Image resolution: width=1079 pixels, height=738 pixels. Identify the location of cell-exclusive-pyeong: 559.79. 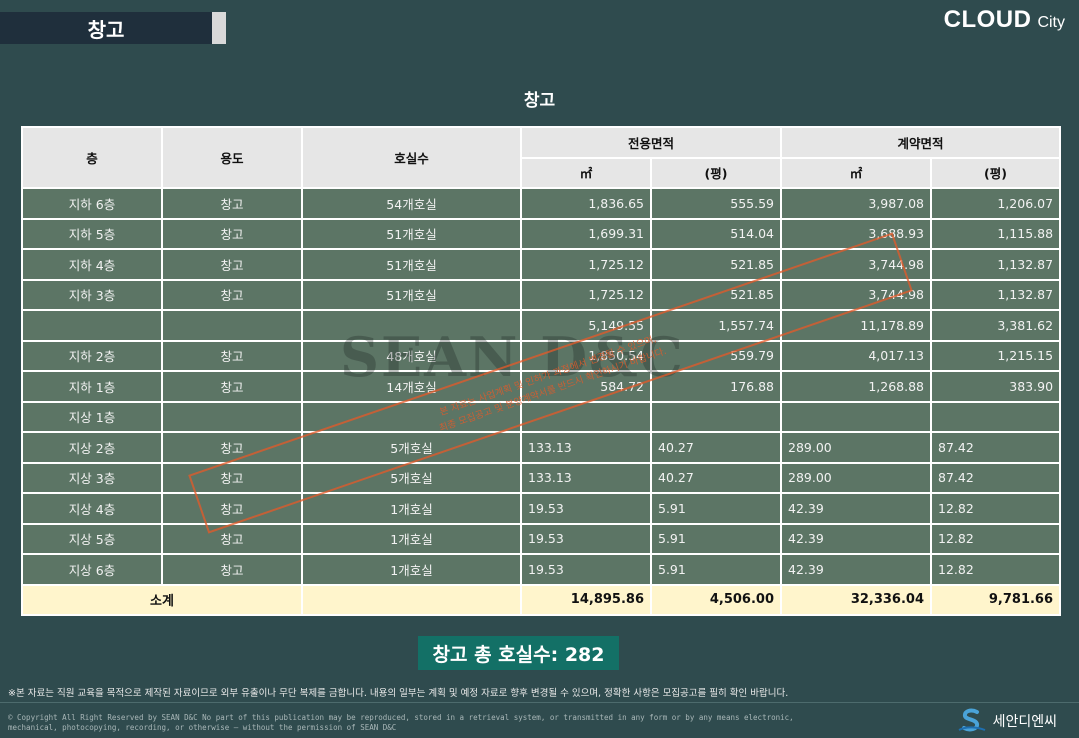
(716, 355).